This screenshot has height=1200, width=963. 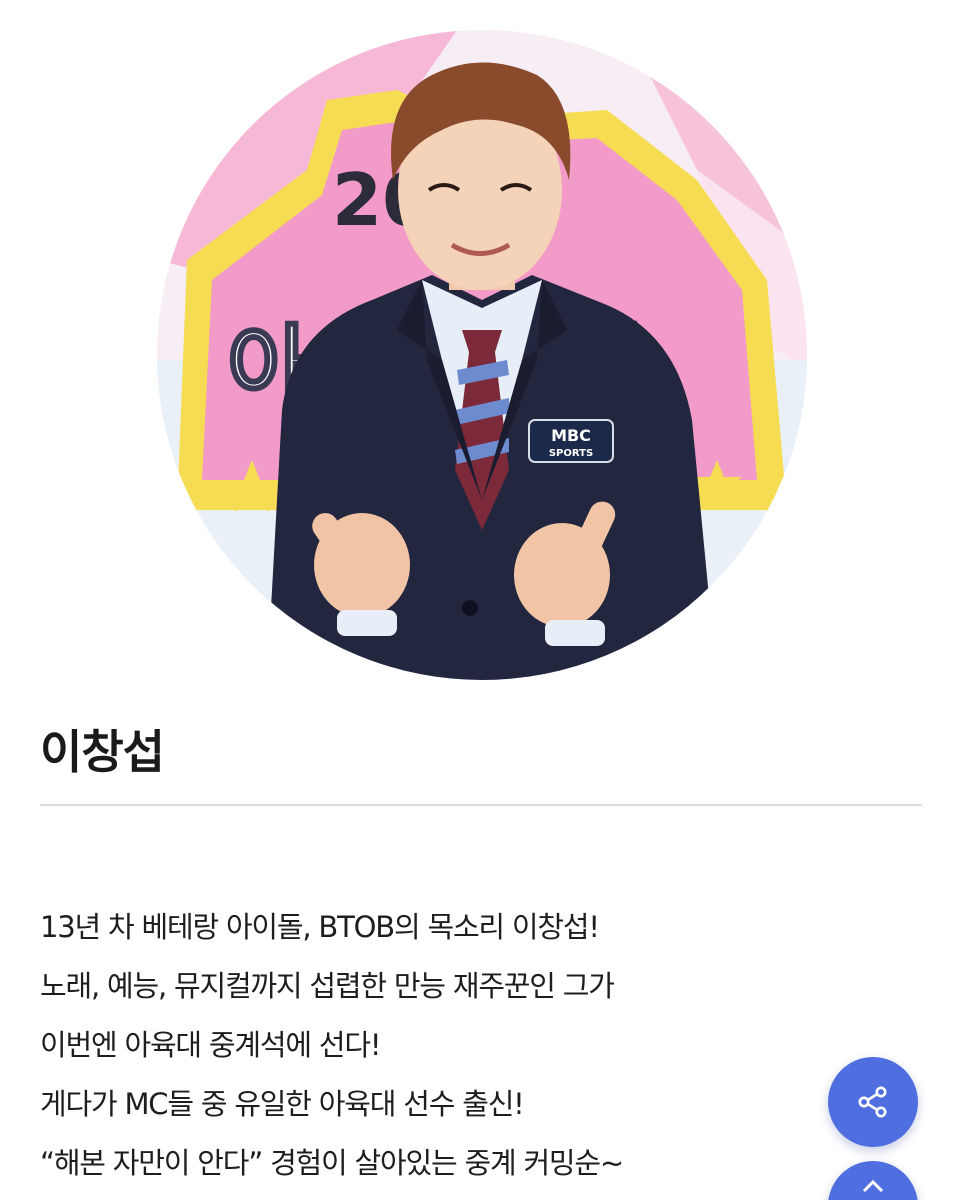 I want to click on share-button, so click(x=873, y=1102).